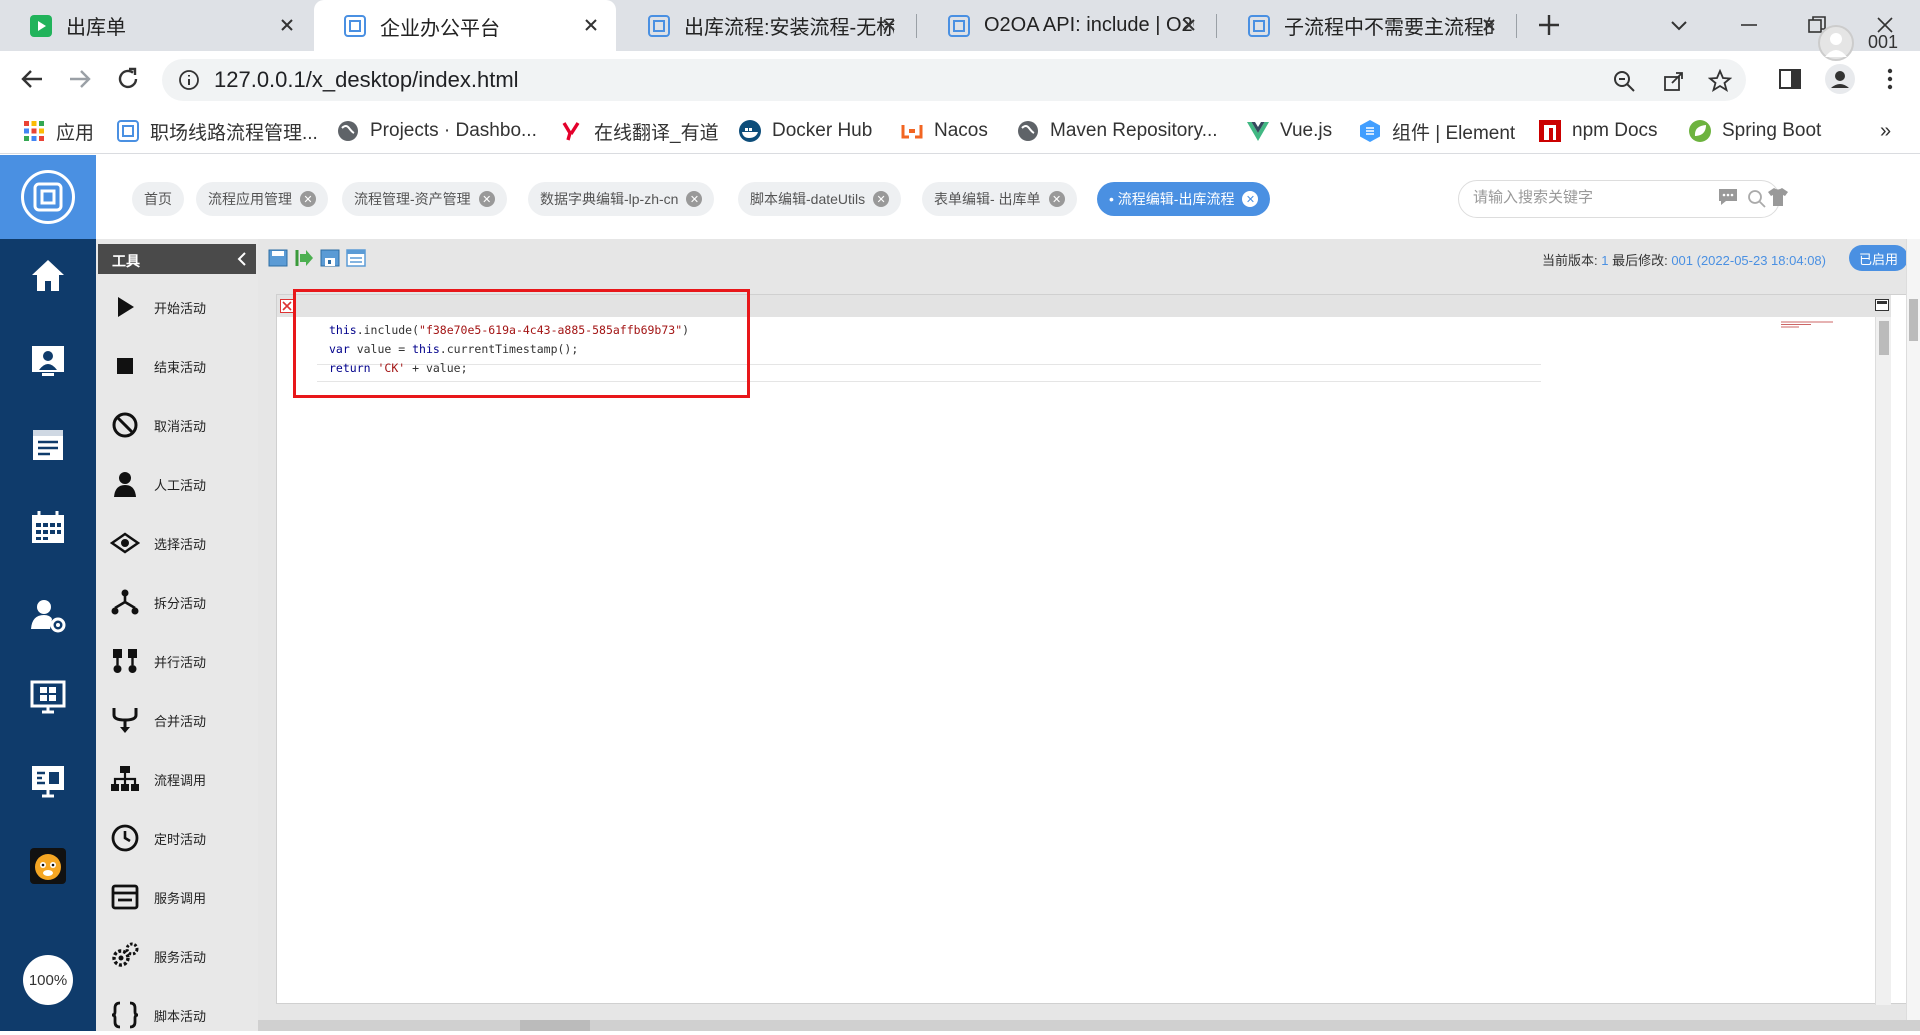 The height and width of the screenshot is (1035, 1920). I want to click on bookmark-4: Docker Hub, so click(805, 131).